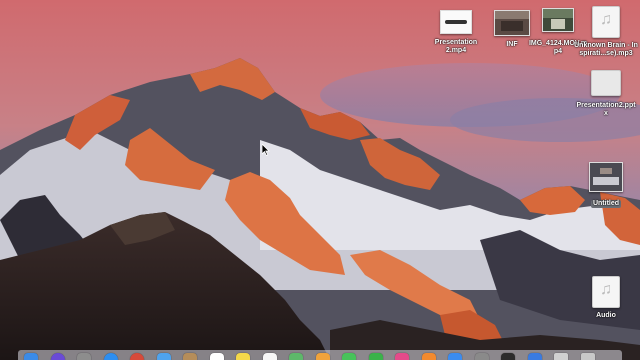 The image size is (640, 360). I want to click on desktop-file-unknown-brain-mp3: ♫ Unknown Brain - Inspirati...se).mp3, so click(605, 32).